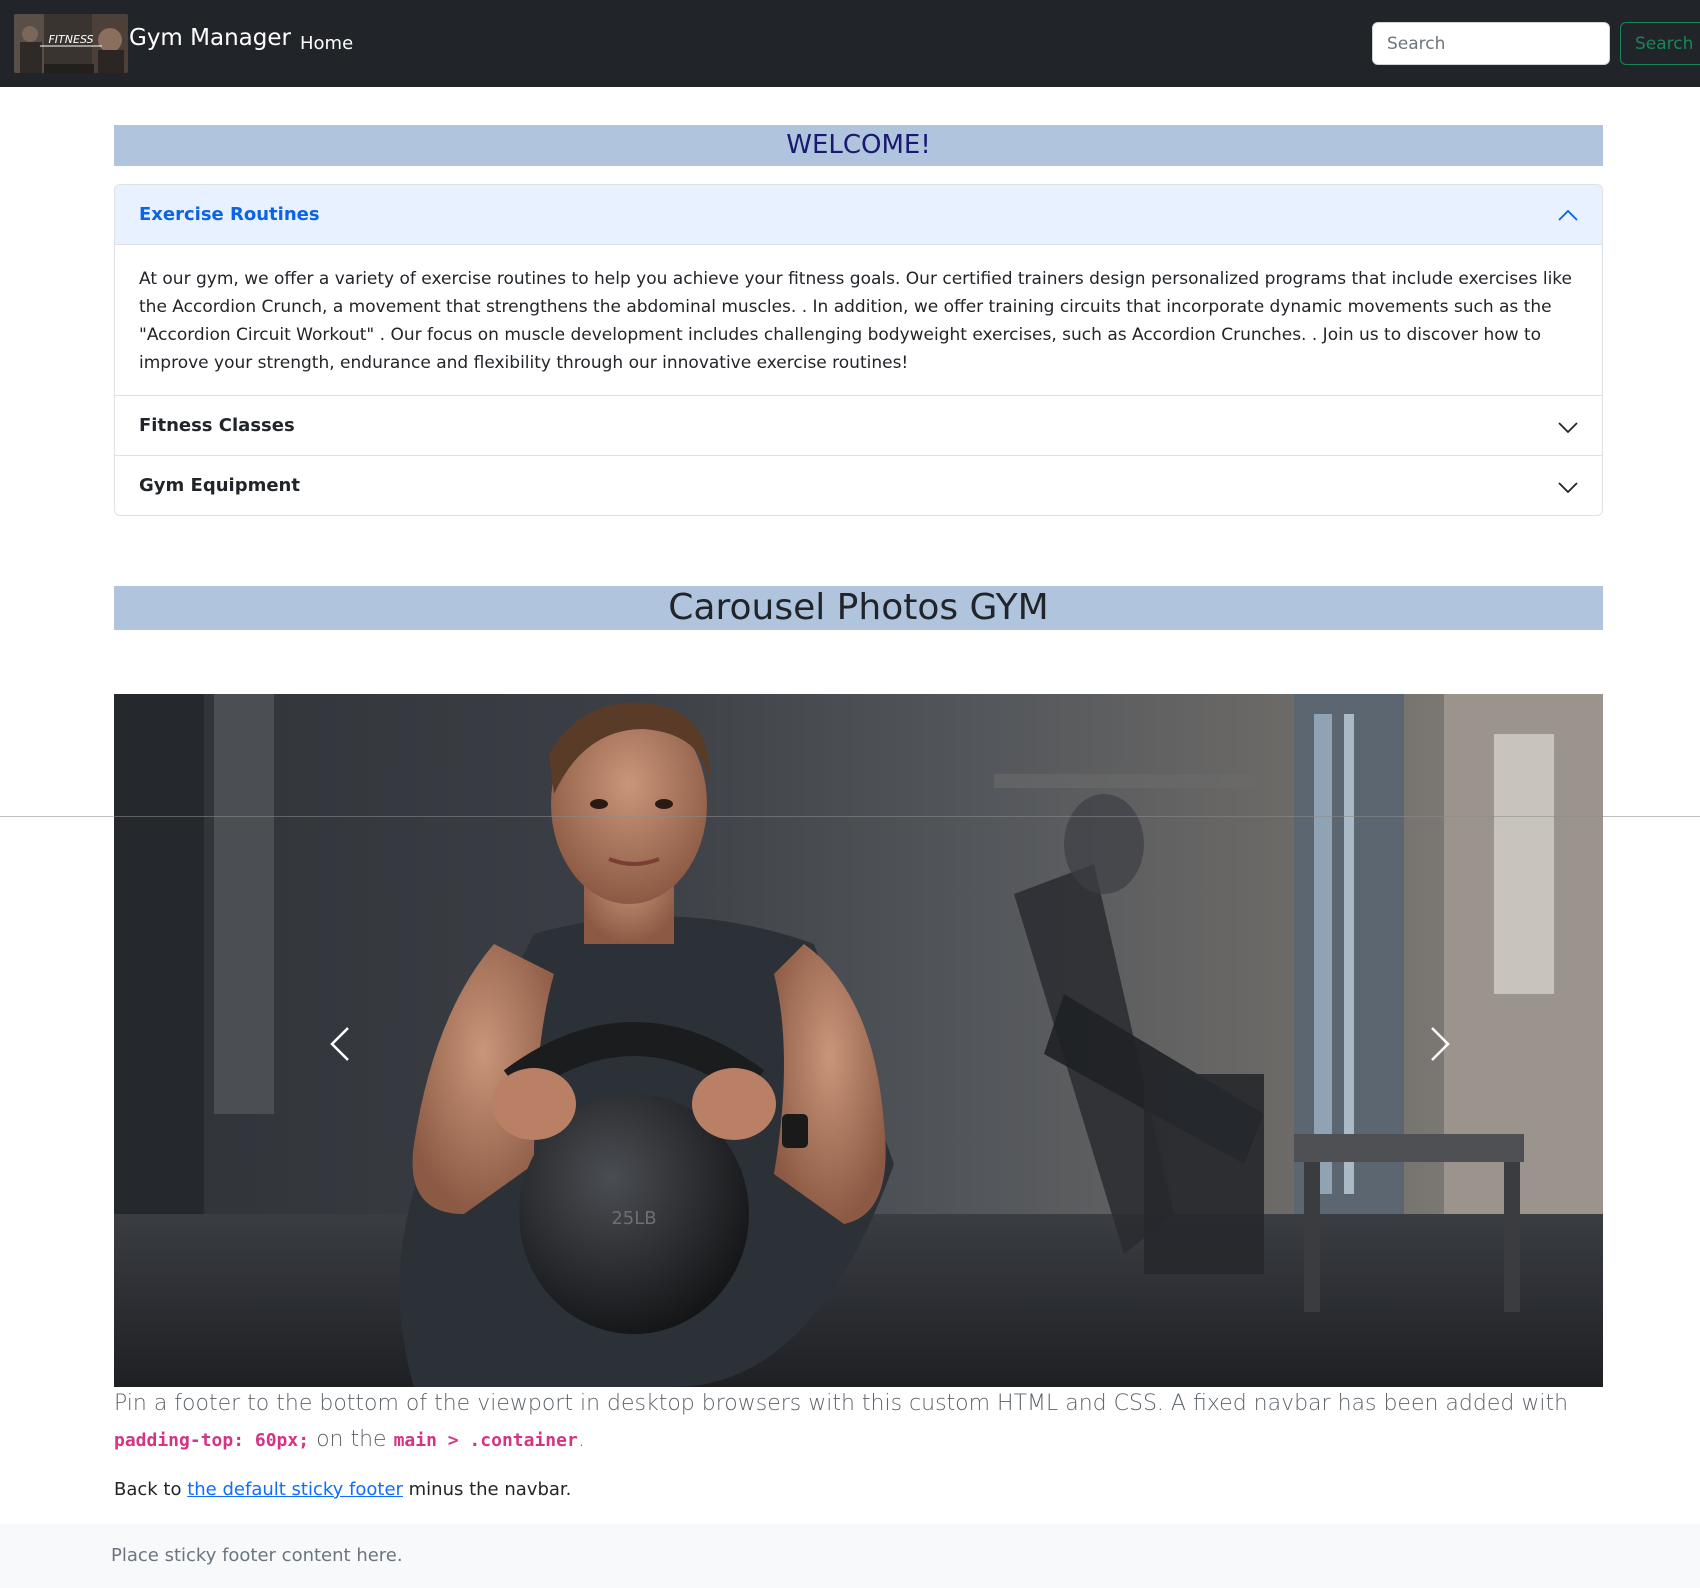 The image size is (1700, 1588). I want to click on chevron-left-icon, so click(339, 1044).